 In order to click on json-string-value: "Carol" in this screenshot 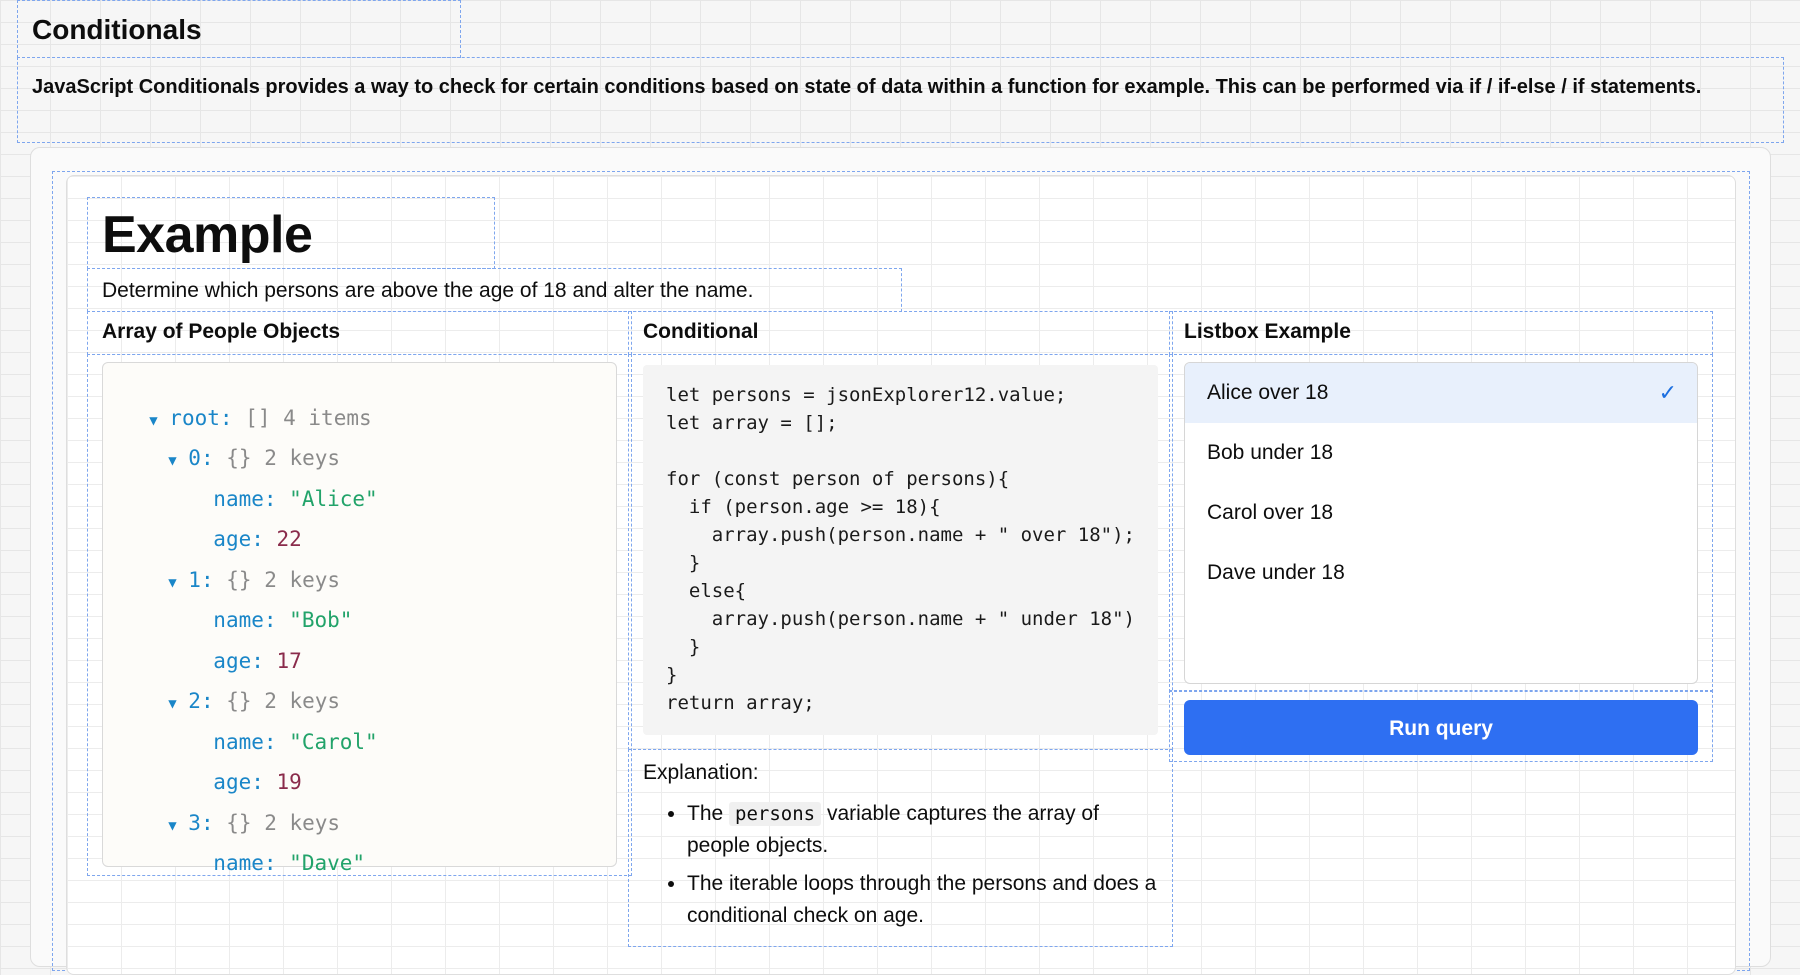, I will do `click(333, 742)`.